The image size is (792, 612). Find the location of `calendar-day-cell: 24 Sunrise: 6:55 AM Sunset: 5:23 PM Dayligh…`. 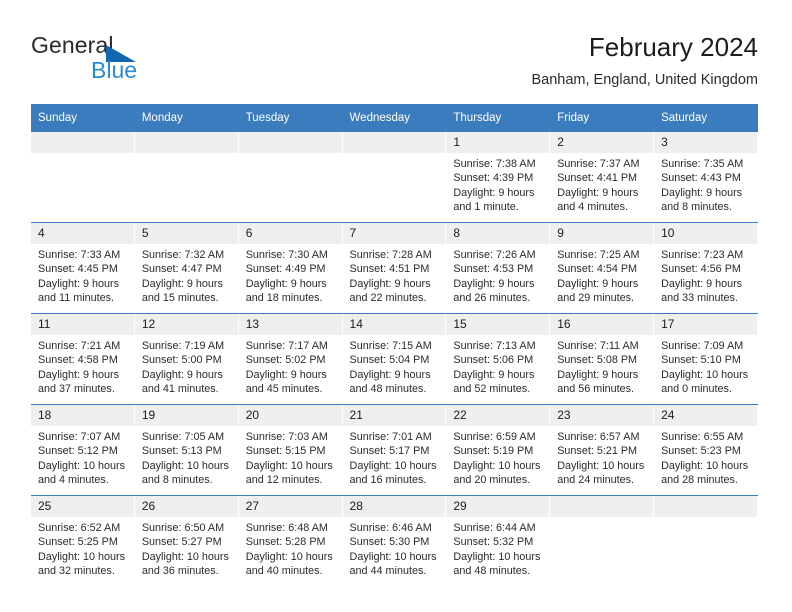

calendar-day-cell: 24 Sunrise: 6:55 AM Sunset: 5:23 PM Dayligh… is located at coordinates (706, 450).